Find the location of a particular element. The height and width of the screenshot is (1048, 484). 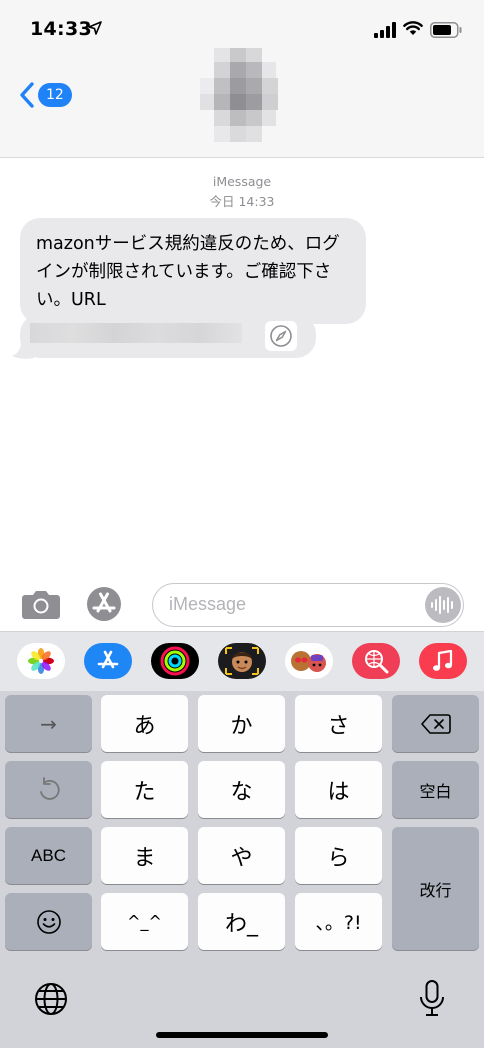

key-label: ら is located at coordinates (338, 858).